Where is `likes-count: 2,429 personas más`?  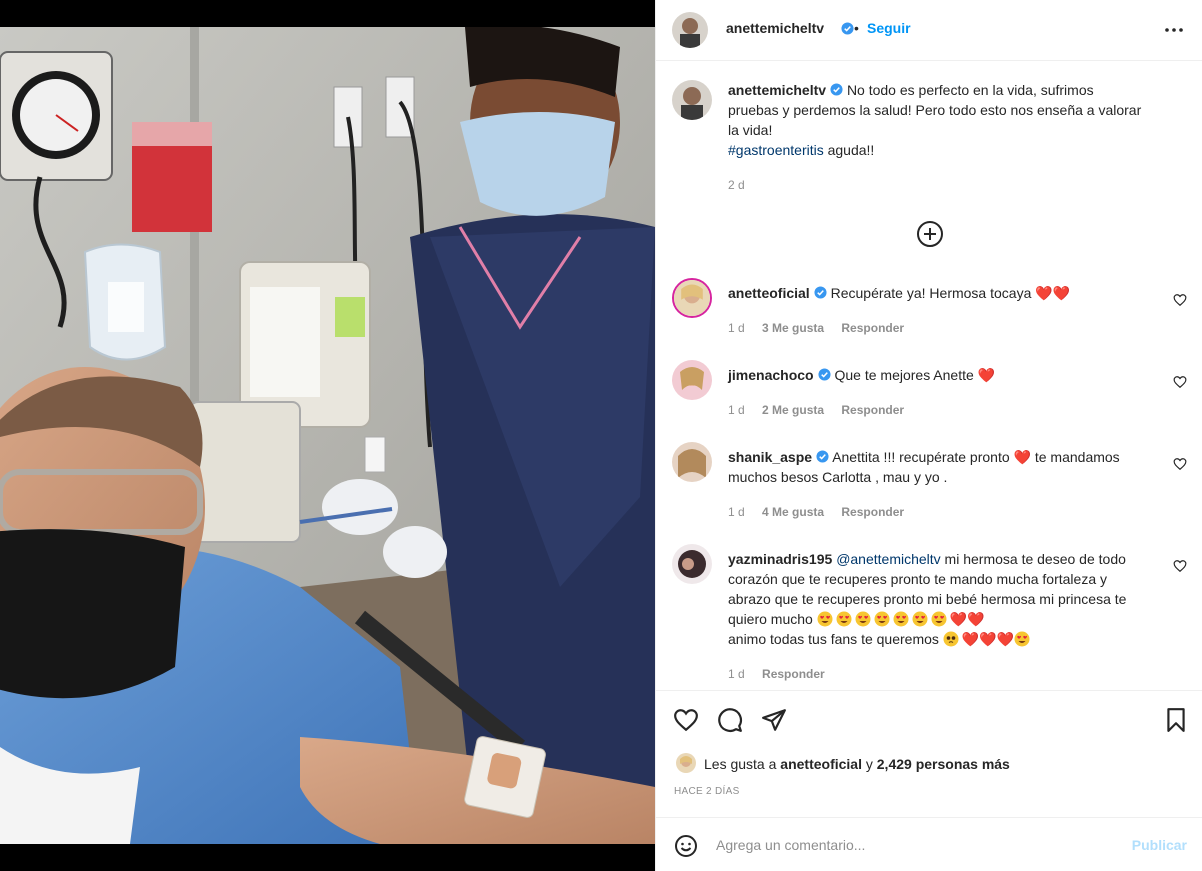
likes-count: 2,429 personas más is located at coordinates (943, 764).